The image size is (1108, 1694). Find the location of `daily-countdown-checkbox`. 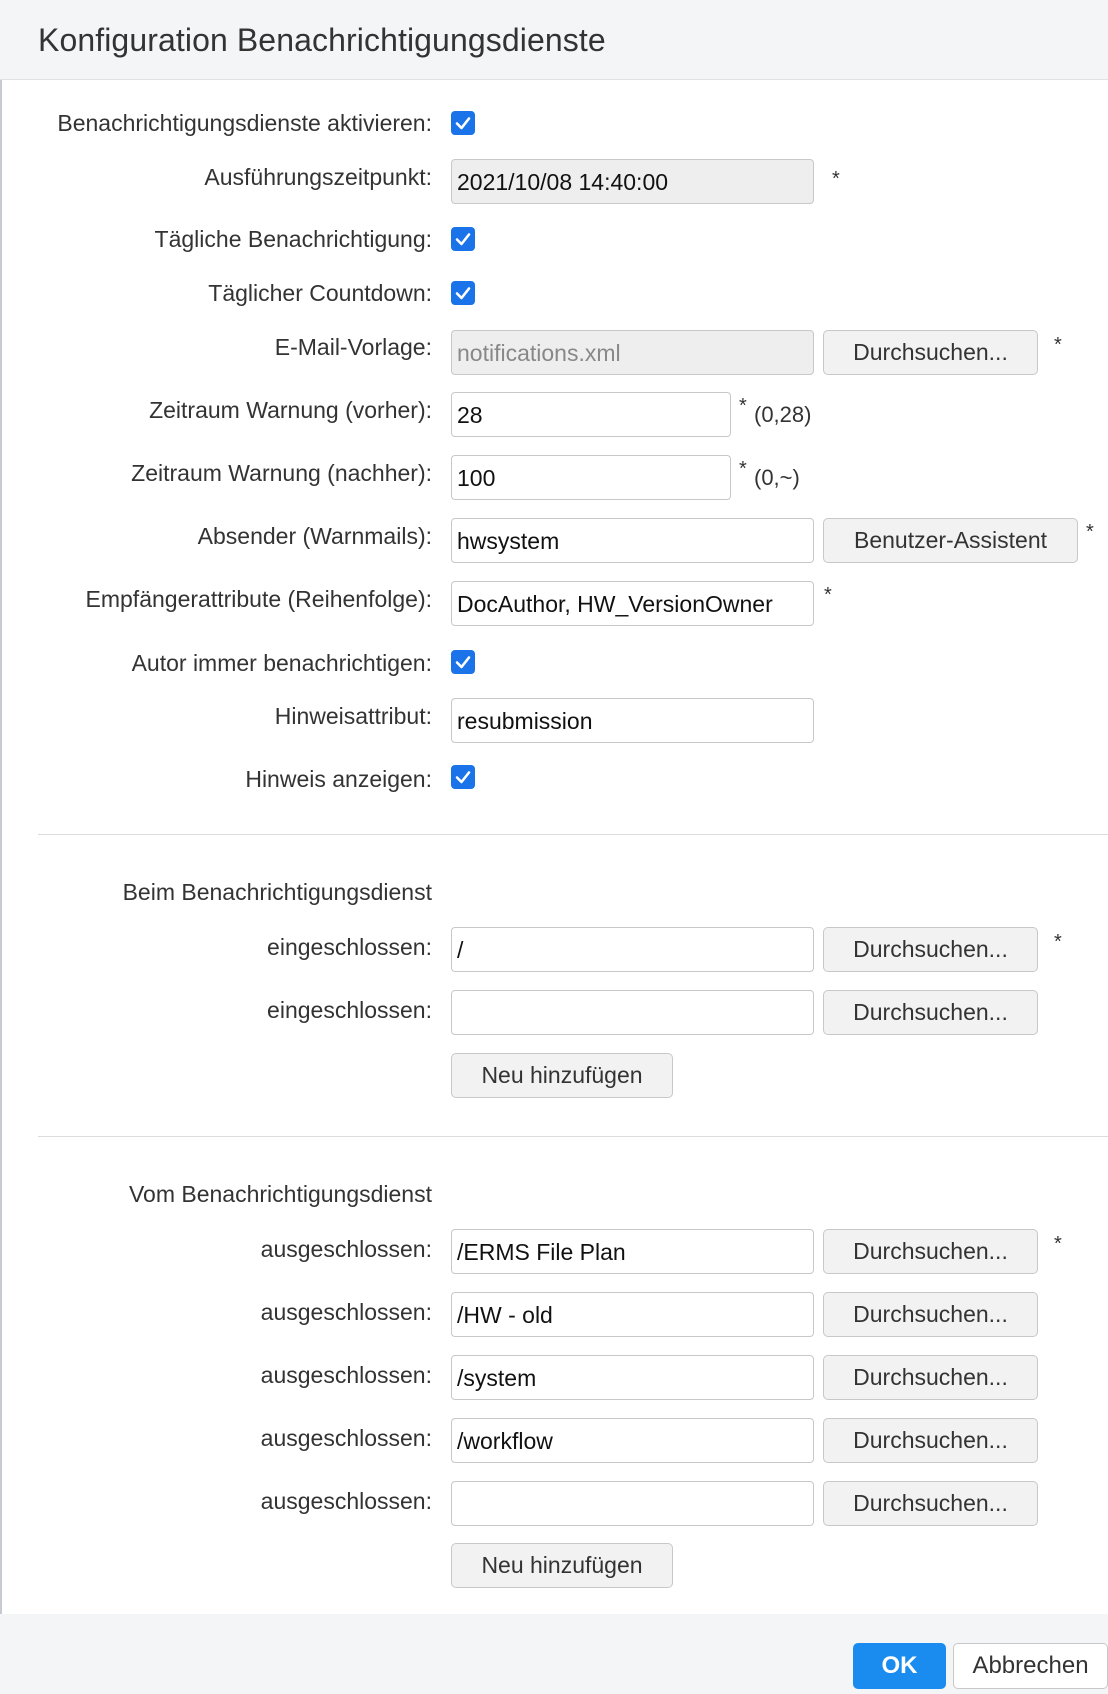

daily-countdown-checkbox is located at coordinates (463, 293).